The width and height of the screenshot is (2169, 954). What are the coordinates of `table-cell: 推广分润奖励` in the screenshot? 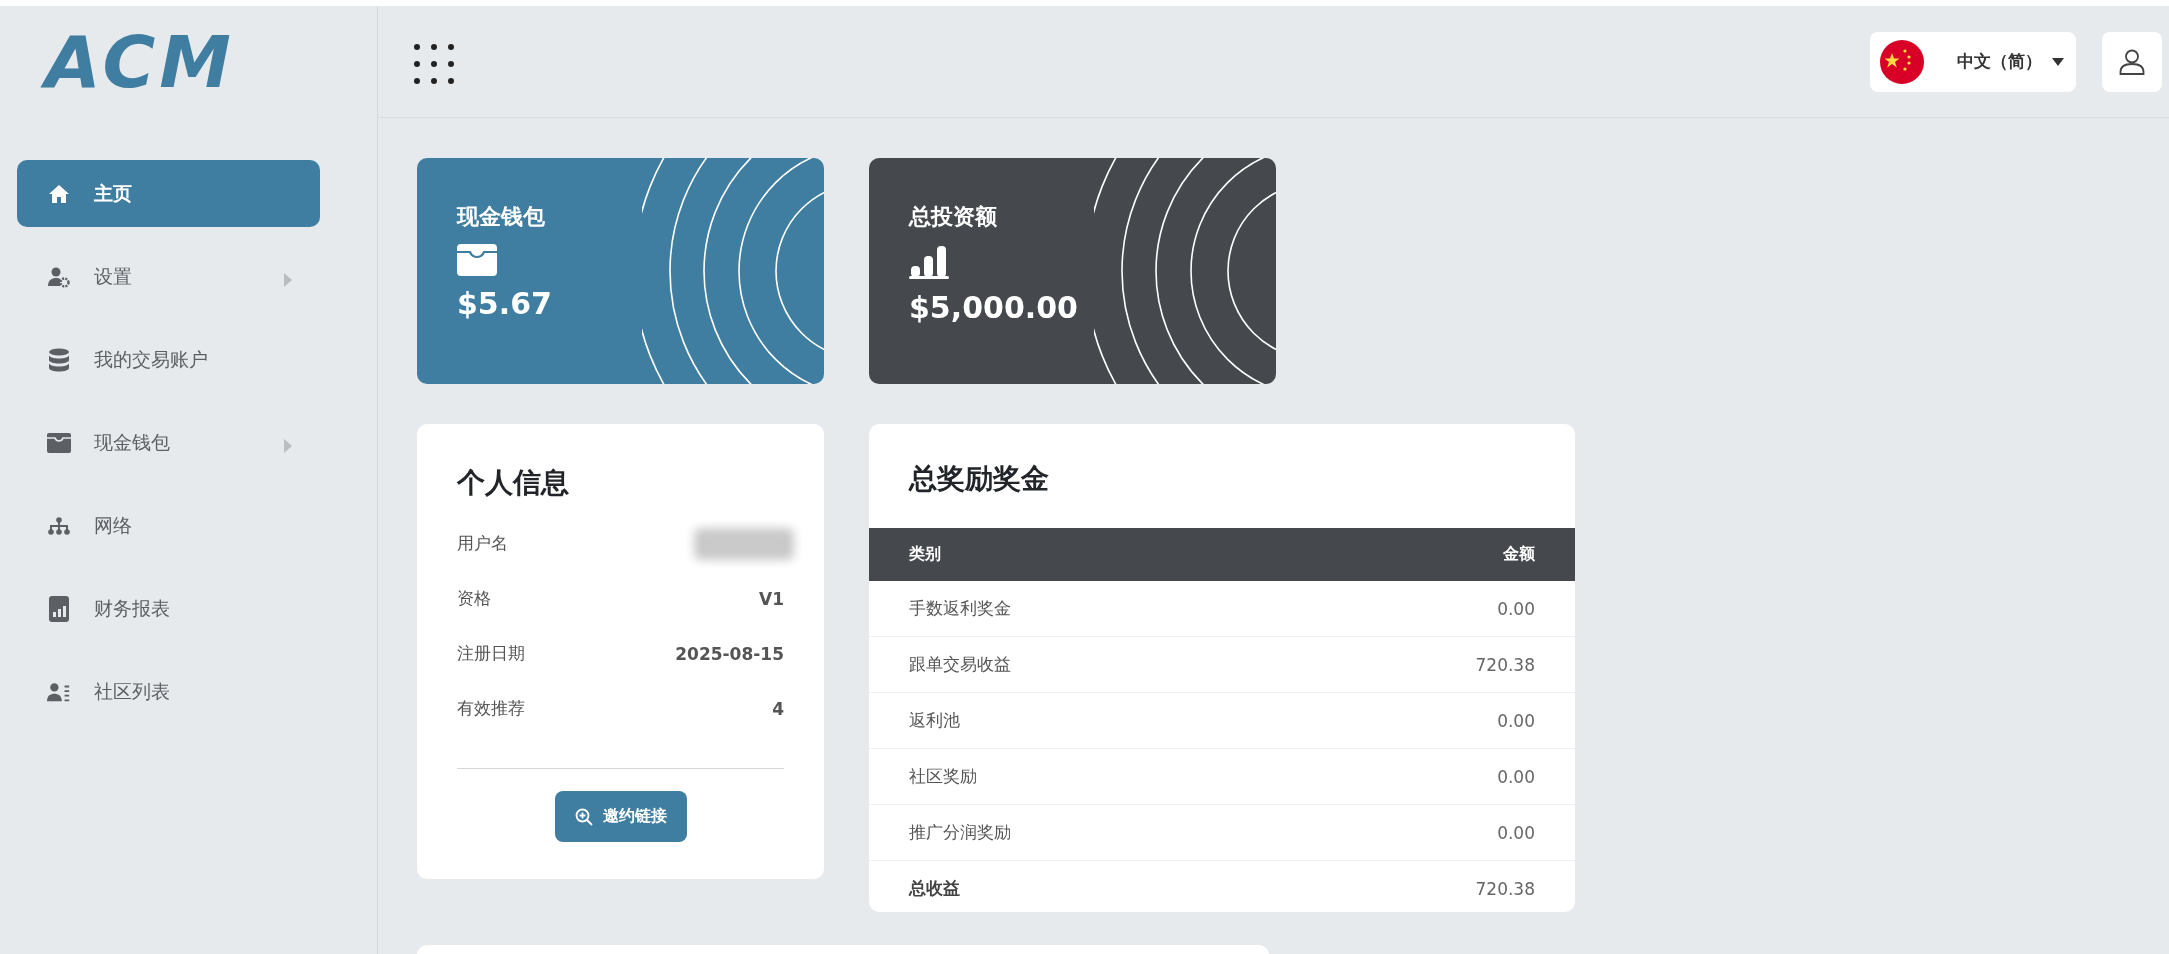 It's located at (960, 832).